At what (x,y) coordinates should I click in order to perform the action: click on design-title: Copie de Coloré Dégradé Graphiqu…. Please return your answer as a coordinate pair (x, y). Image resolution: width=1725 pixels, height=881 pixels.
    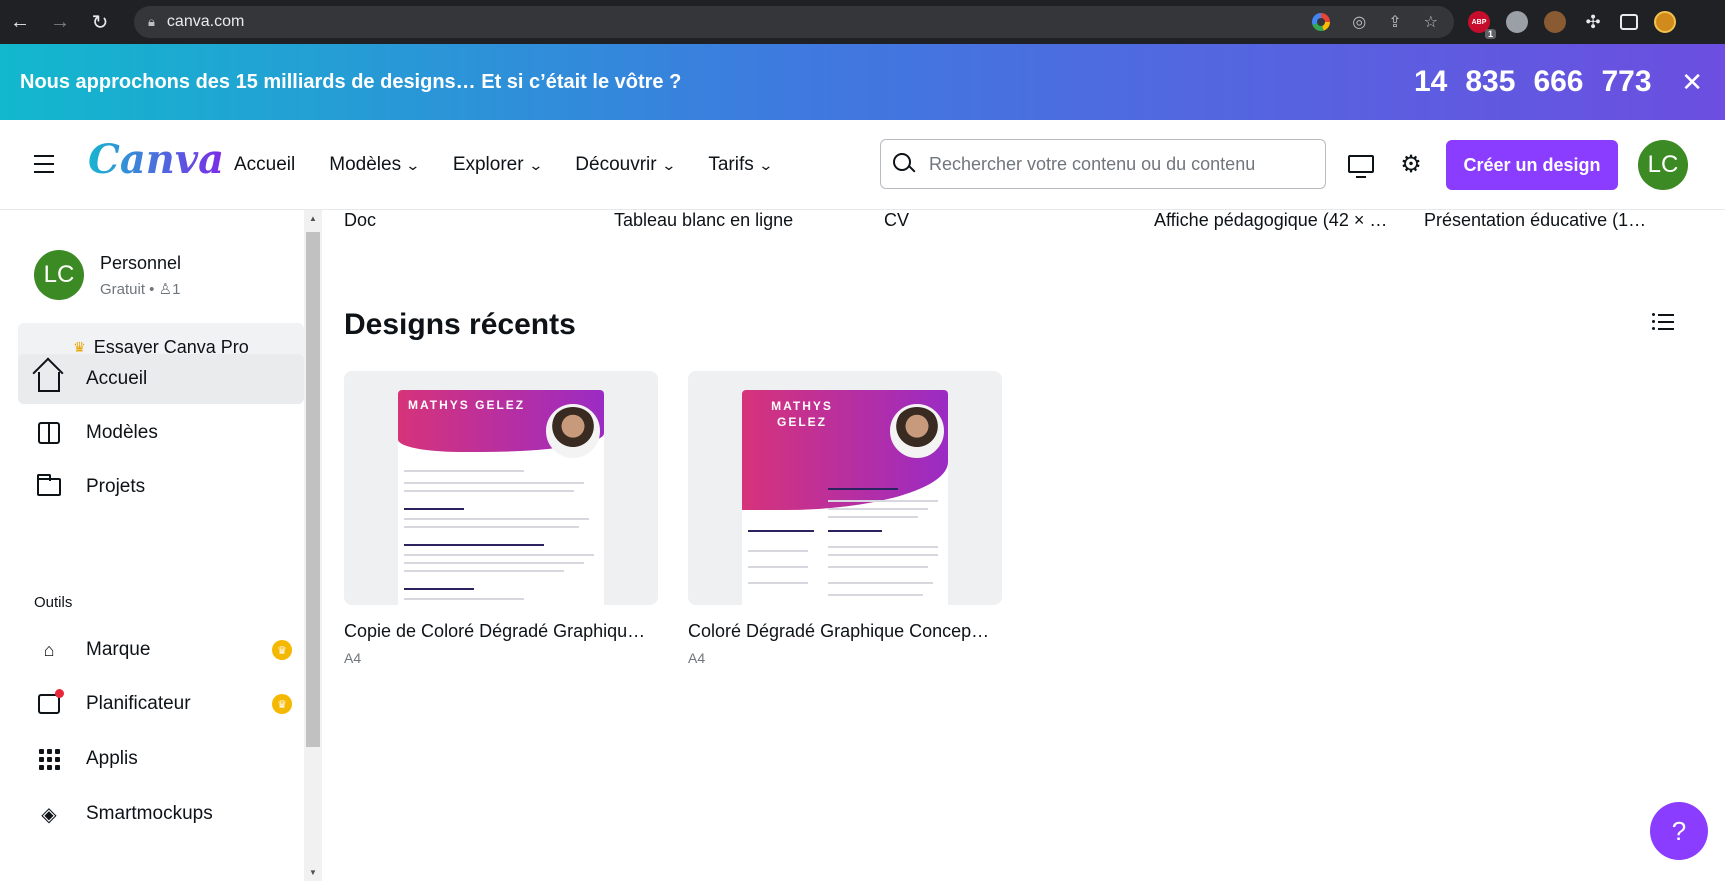
    Looking at the image, I should click on (501, 631).